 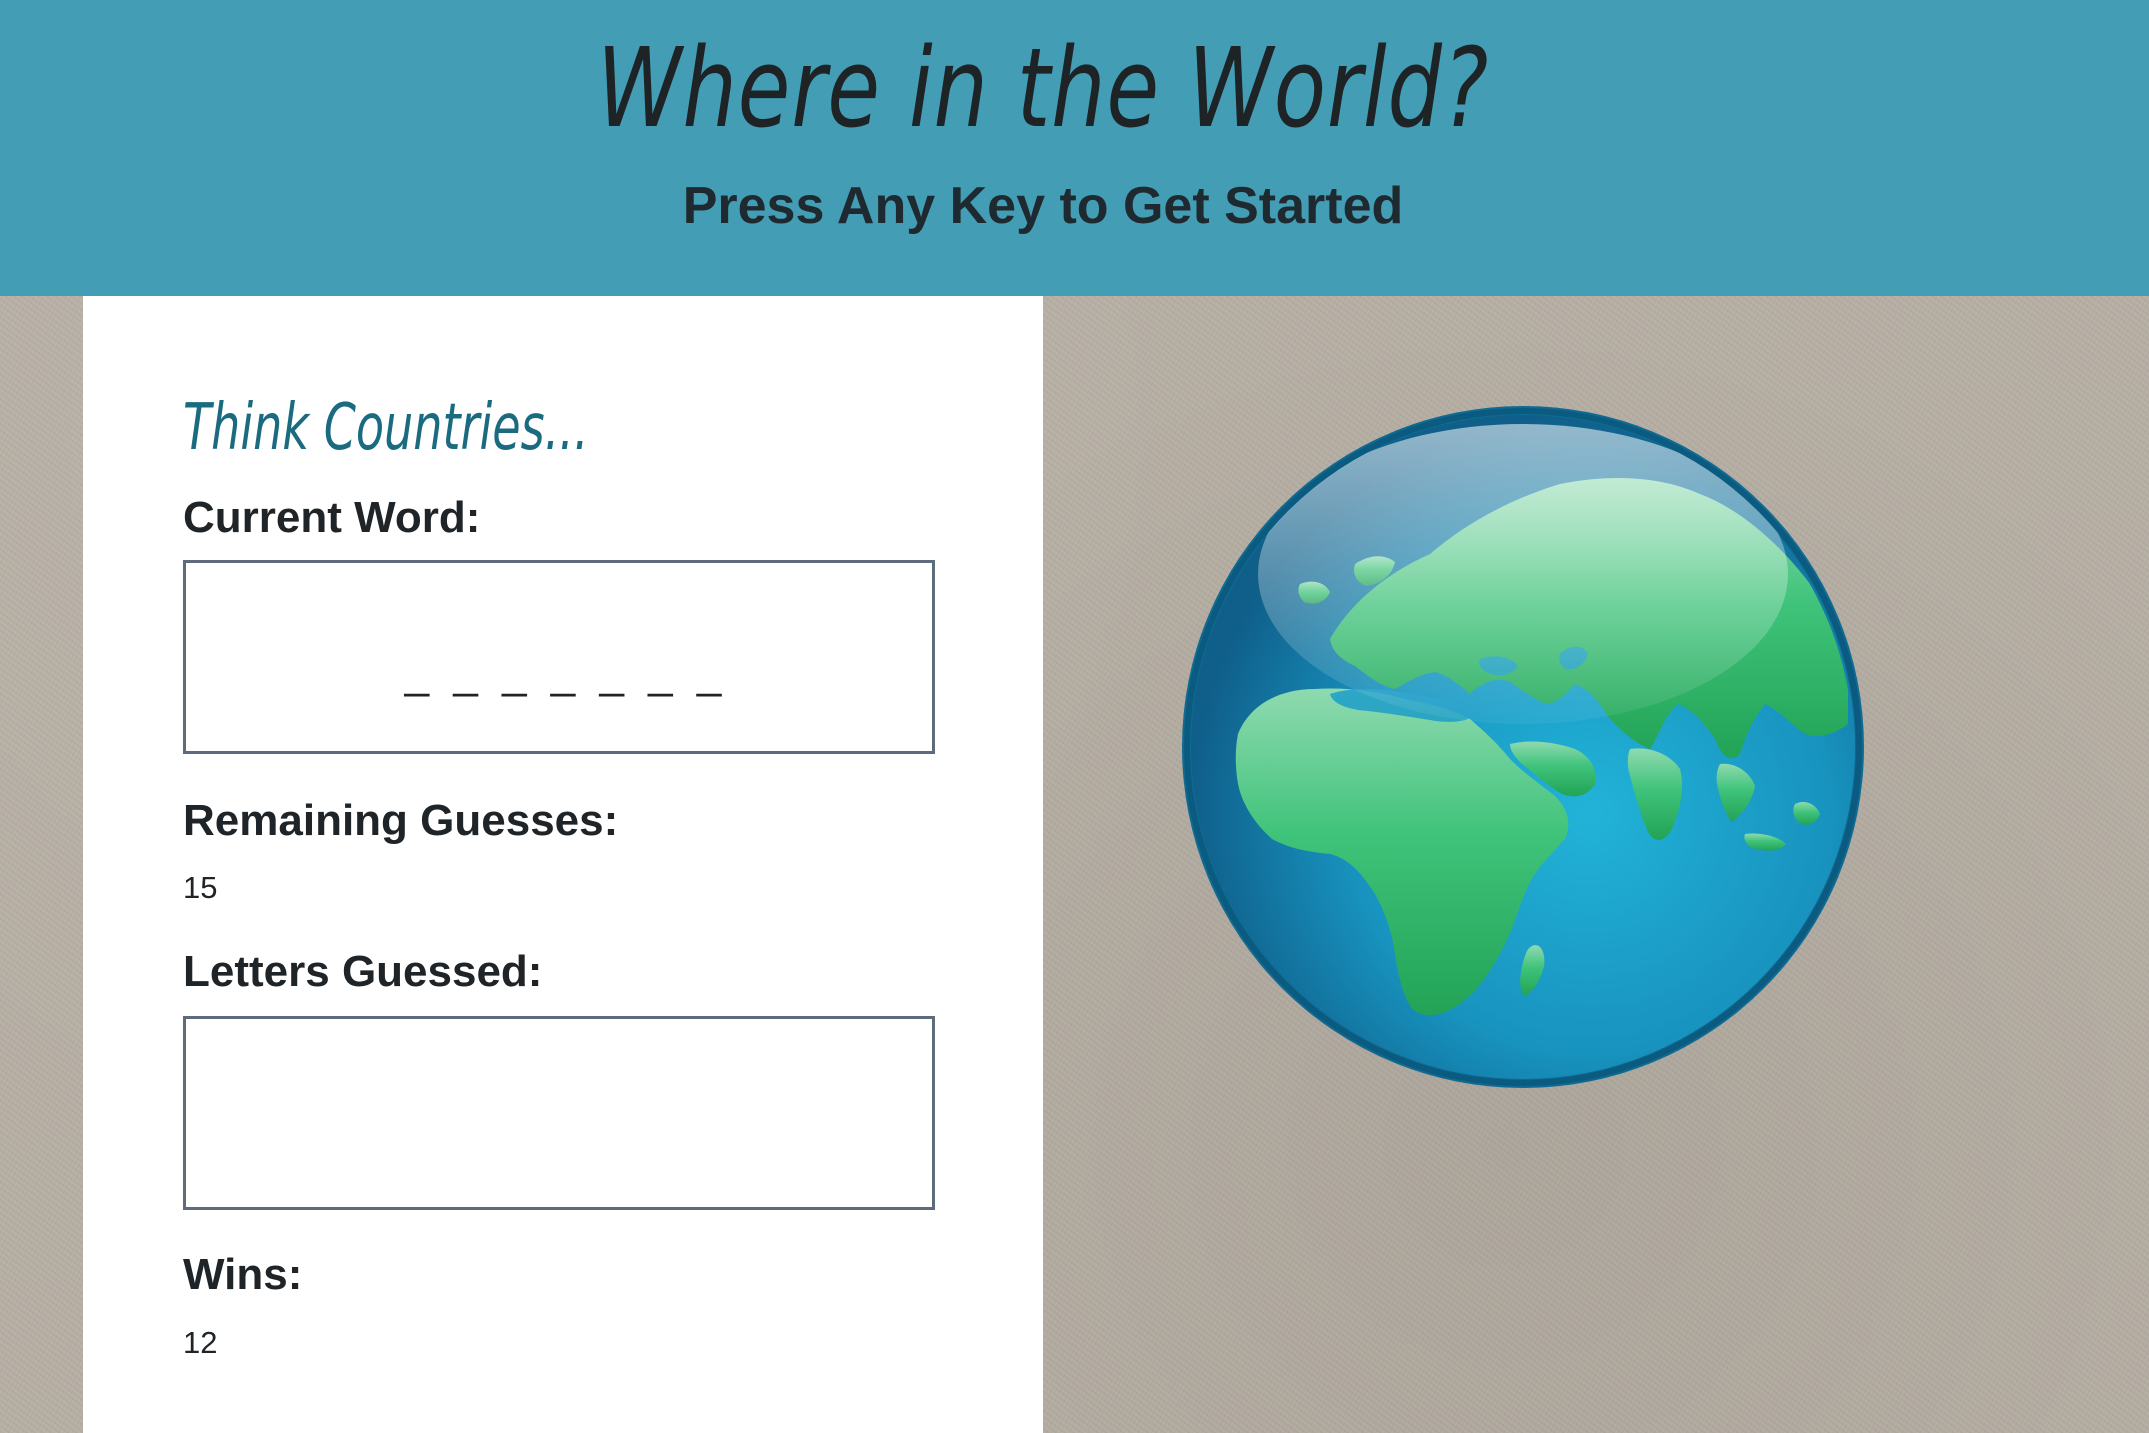 What do you see at coordinates (566, 673) in the screenshot?
I see `current-word-display: _ _ _ _ _ _ _` at bounding box center [566, 673].